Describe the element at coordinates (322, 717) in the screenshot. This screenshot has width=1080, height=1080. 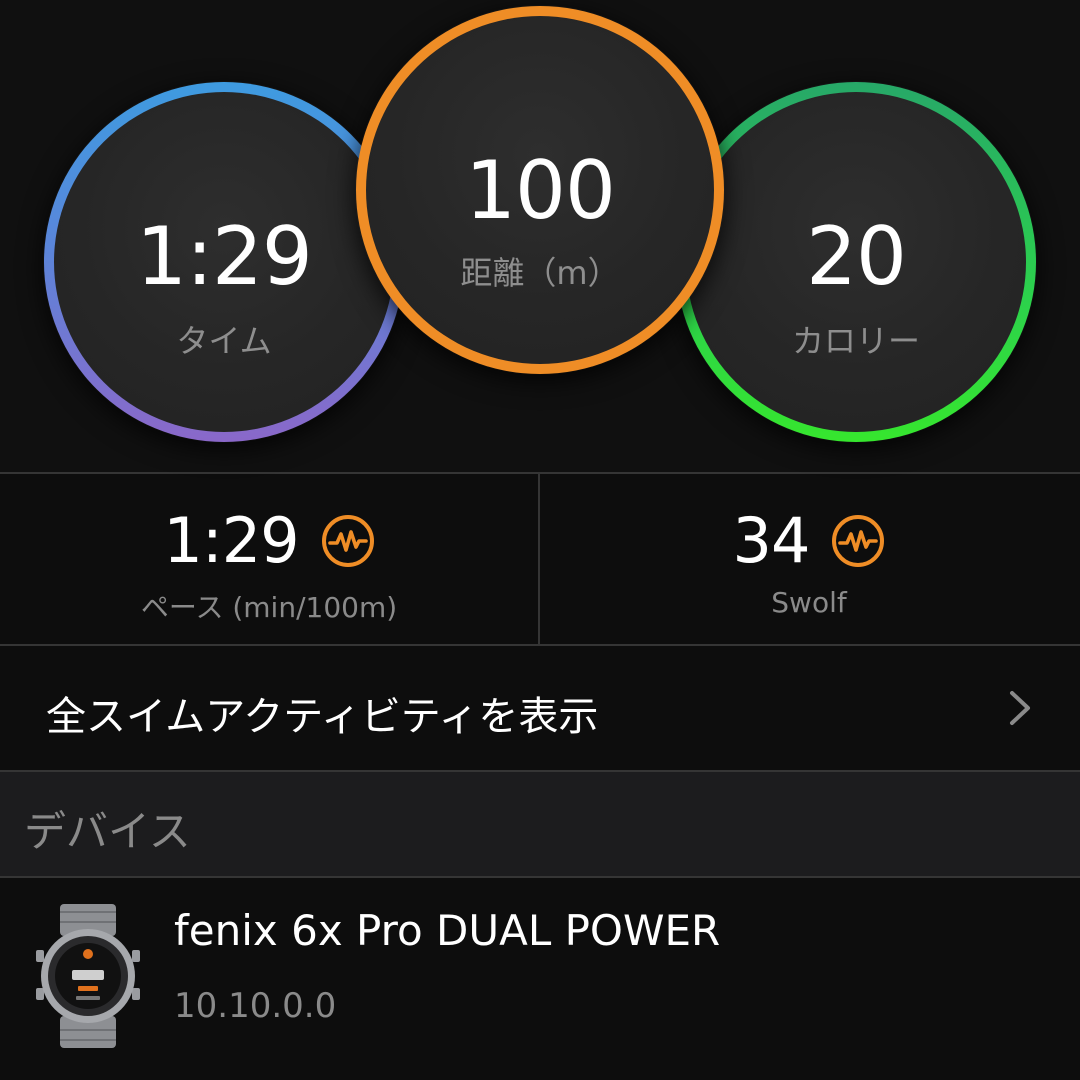
I see `all-swim-activities-label: 全スイムアクティビティを表示` at that location.